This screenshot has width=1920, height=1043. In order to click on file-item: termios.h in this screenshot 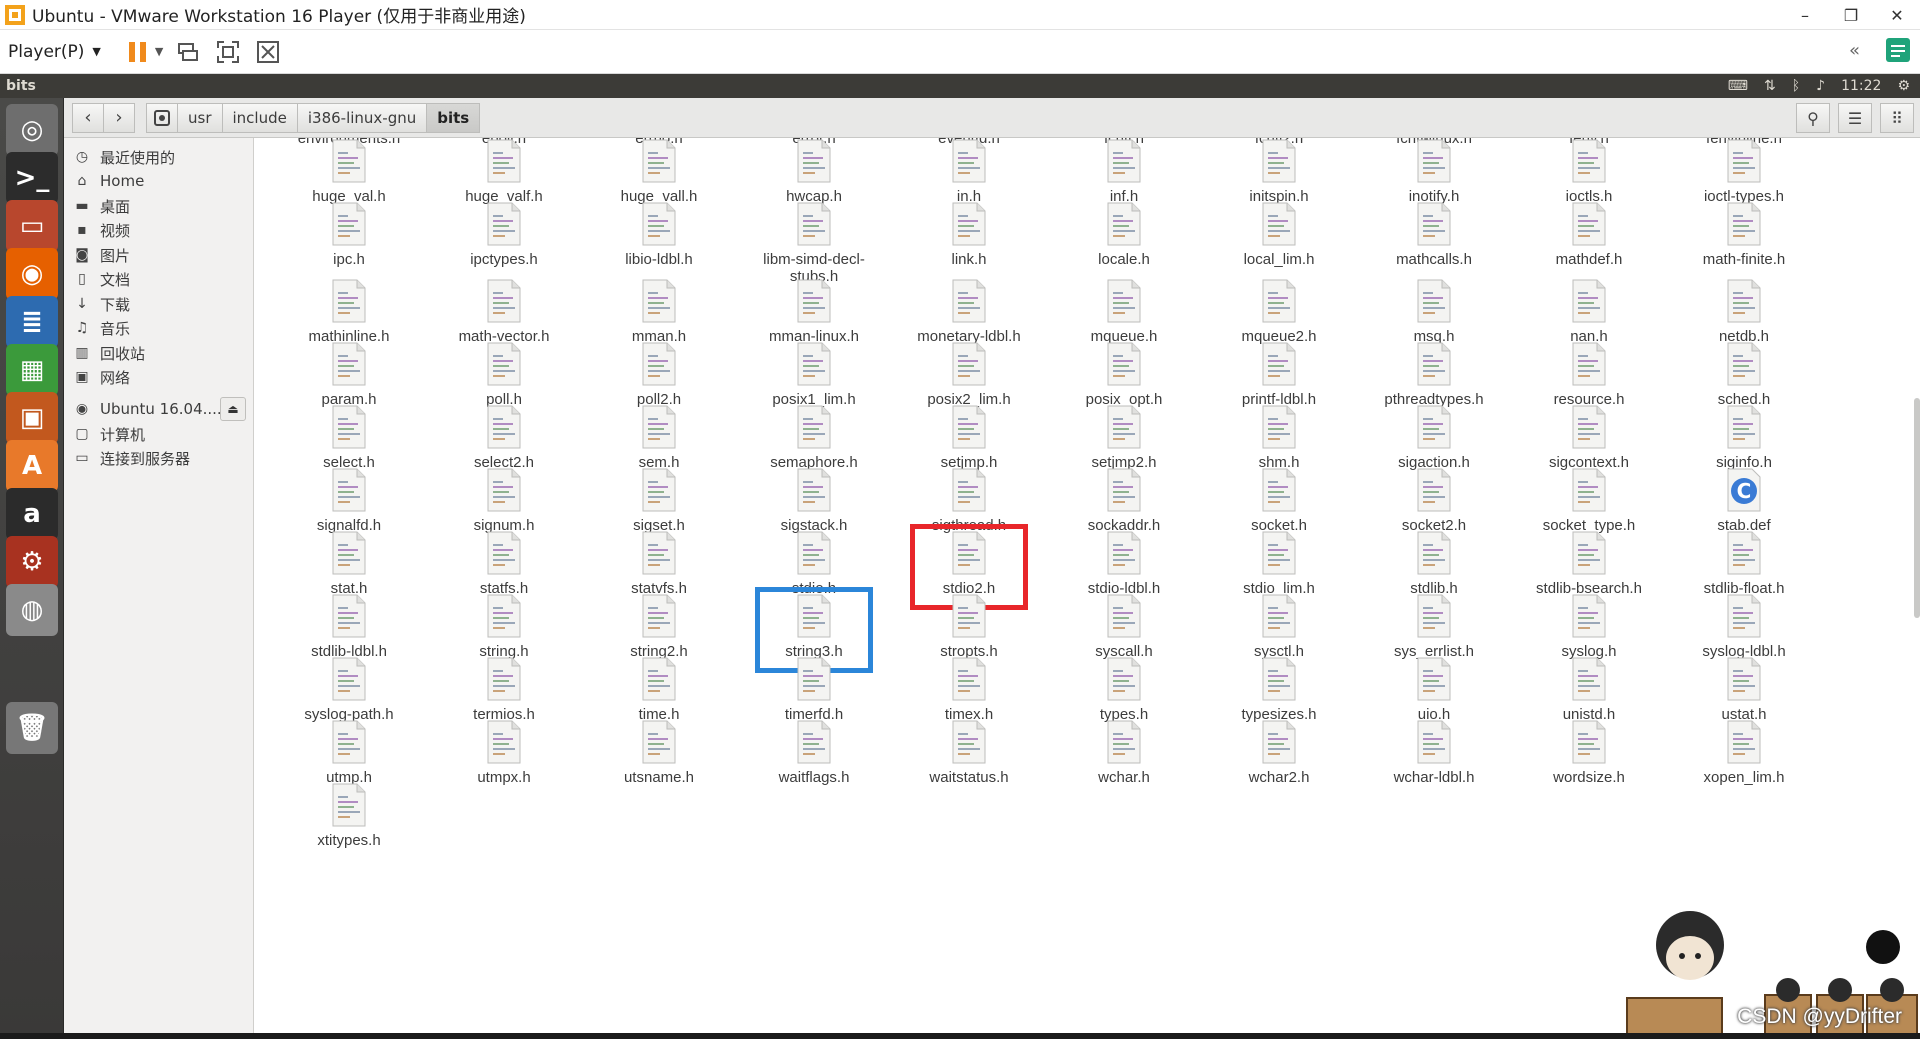, I will do `click(504, 689)`.